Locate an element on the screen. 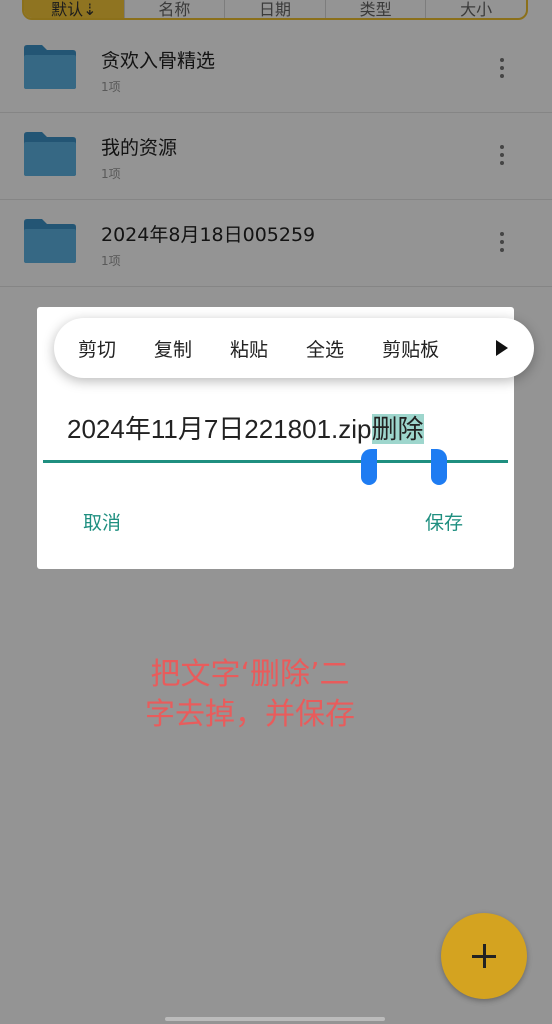  home-indicator is located at coordinates (275, 1019).